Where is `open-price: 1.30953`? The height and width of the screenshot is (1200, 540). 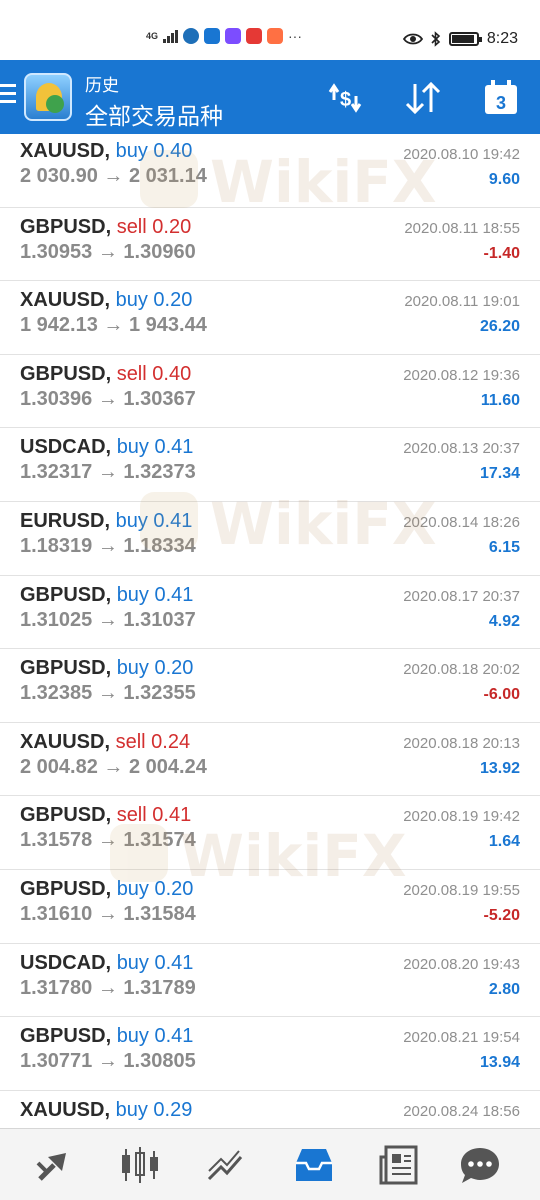 open-price: 1.30953 is located at coordinates (56, 251).